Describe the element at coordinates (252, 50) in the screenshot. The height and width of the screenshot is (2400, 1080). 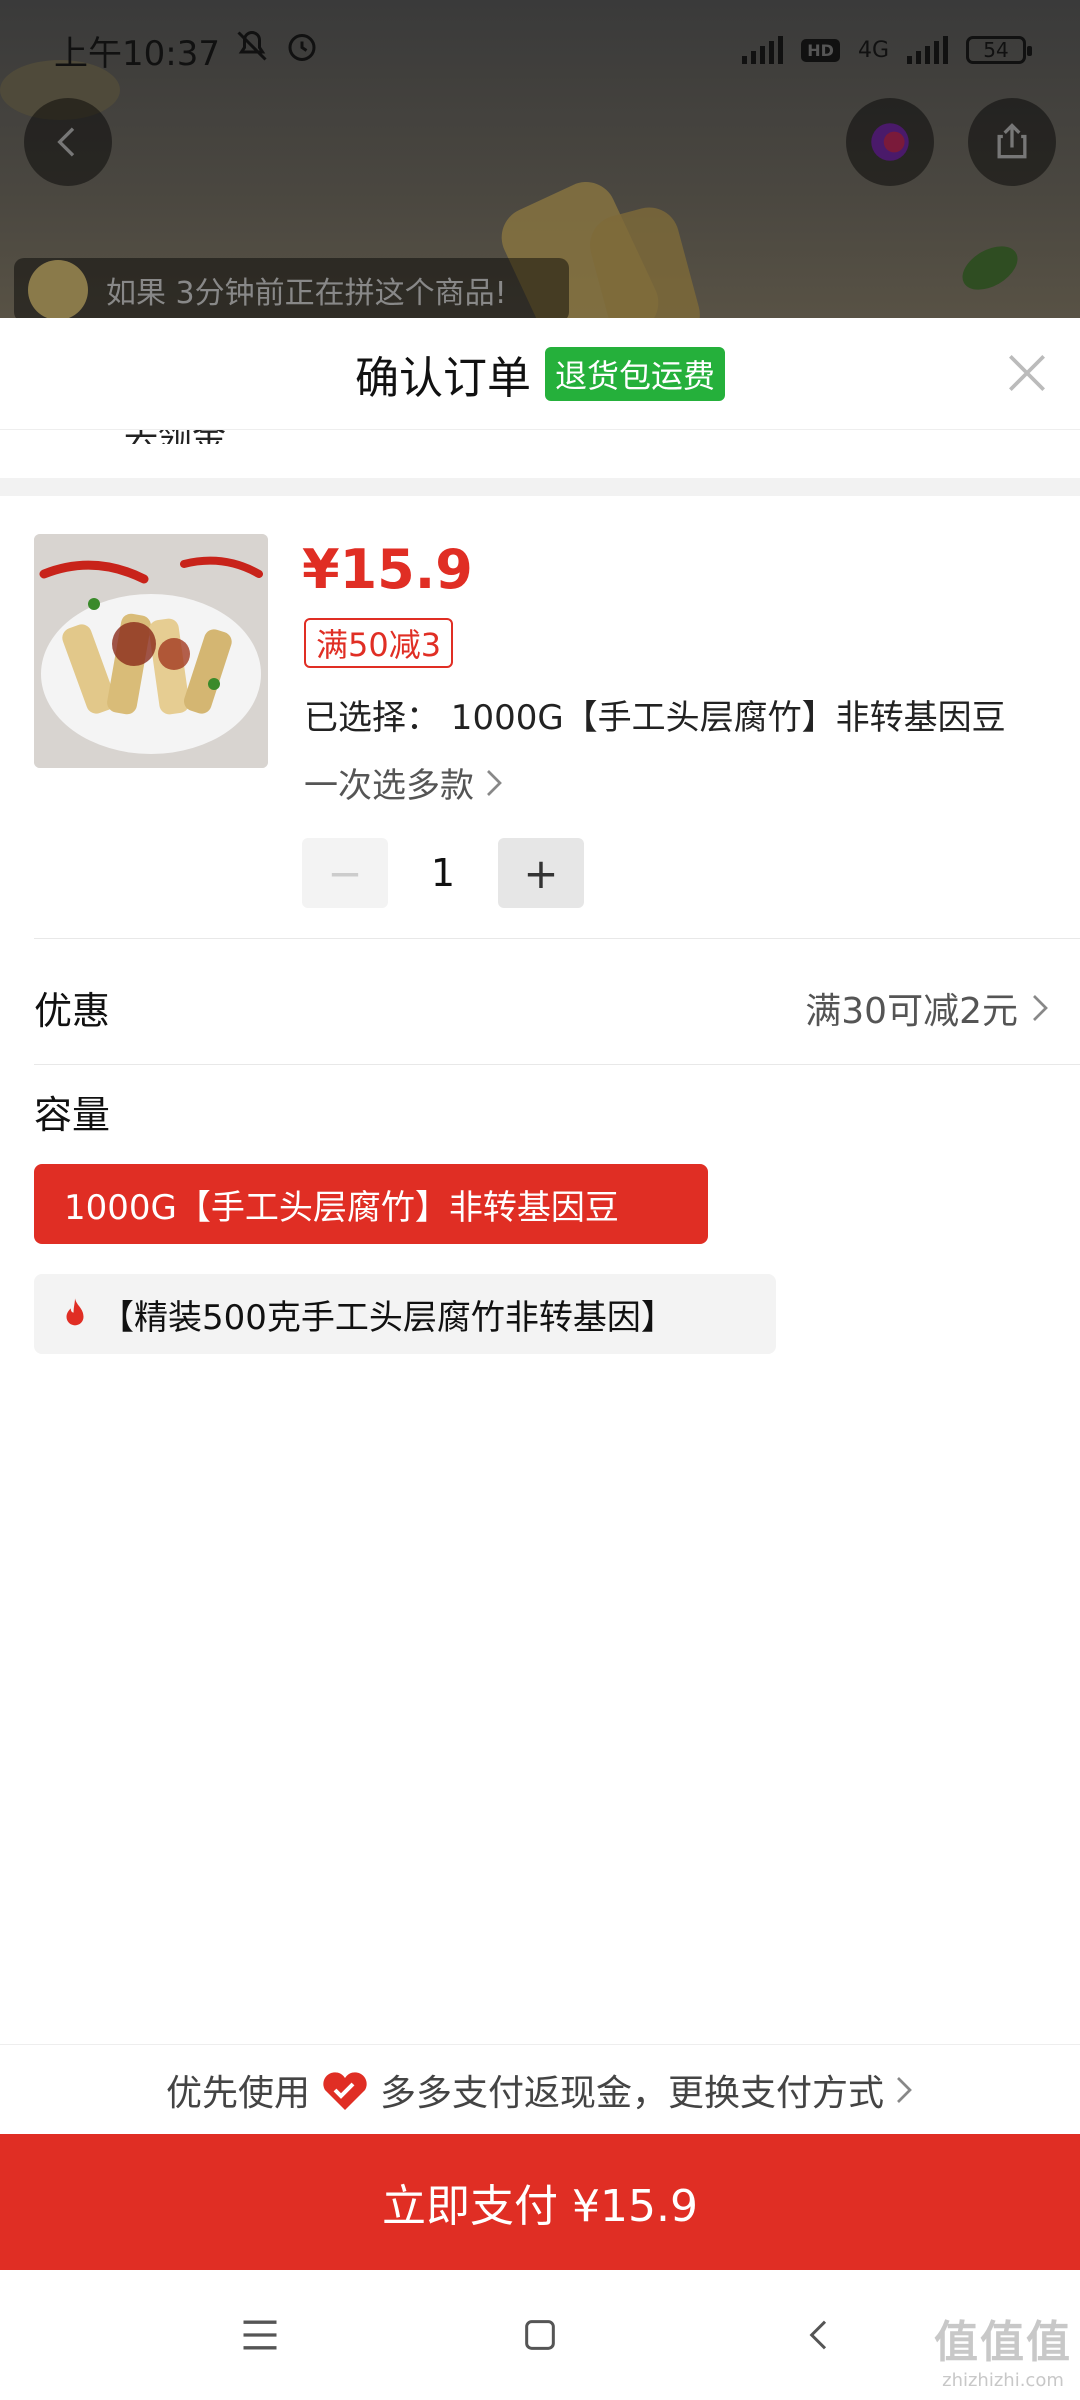
I see `mute-icon` at that location.